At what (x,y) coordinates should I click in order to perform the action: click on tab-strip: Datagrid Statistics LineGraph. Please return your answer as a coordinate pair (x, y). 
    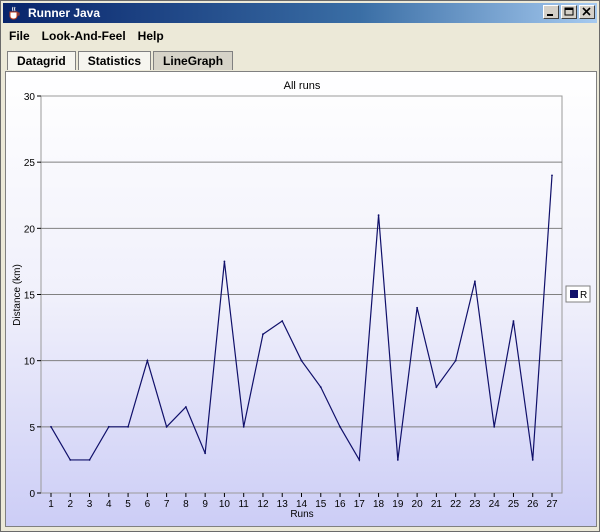
    Looking at the image, I should click on (121, 61).